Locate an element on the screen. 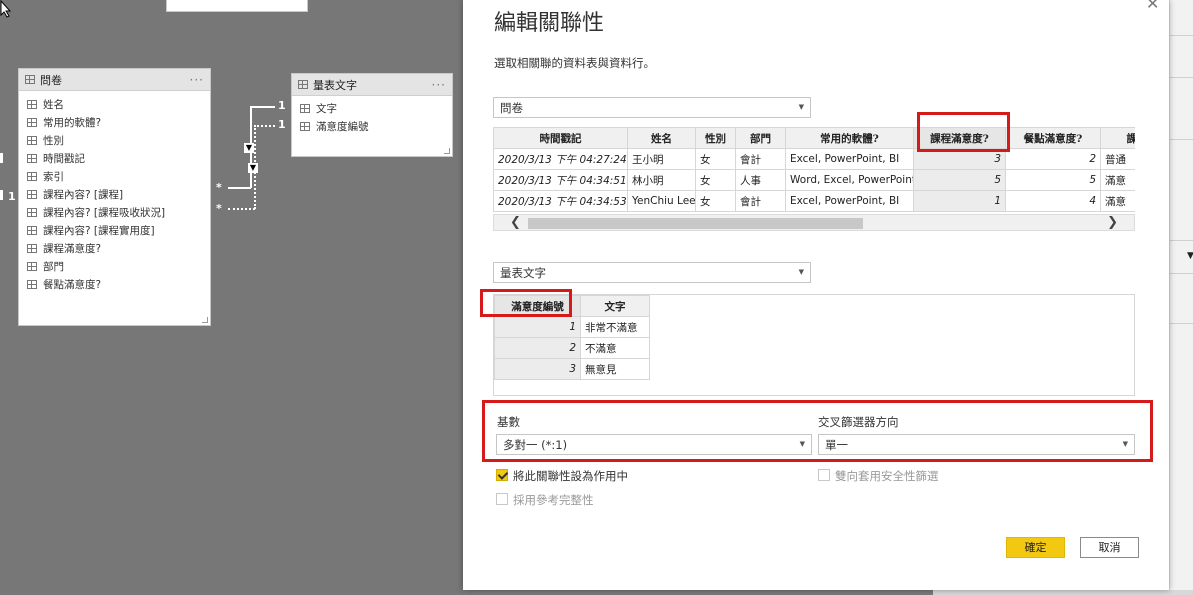 This screenshot has width=1193, height=595. table2-preview: 滿意度編號 文字 1 非常不滿意 2 不滿意 3 無意見 is located at coordinates (814, 345).